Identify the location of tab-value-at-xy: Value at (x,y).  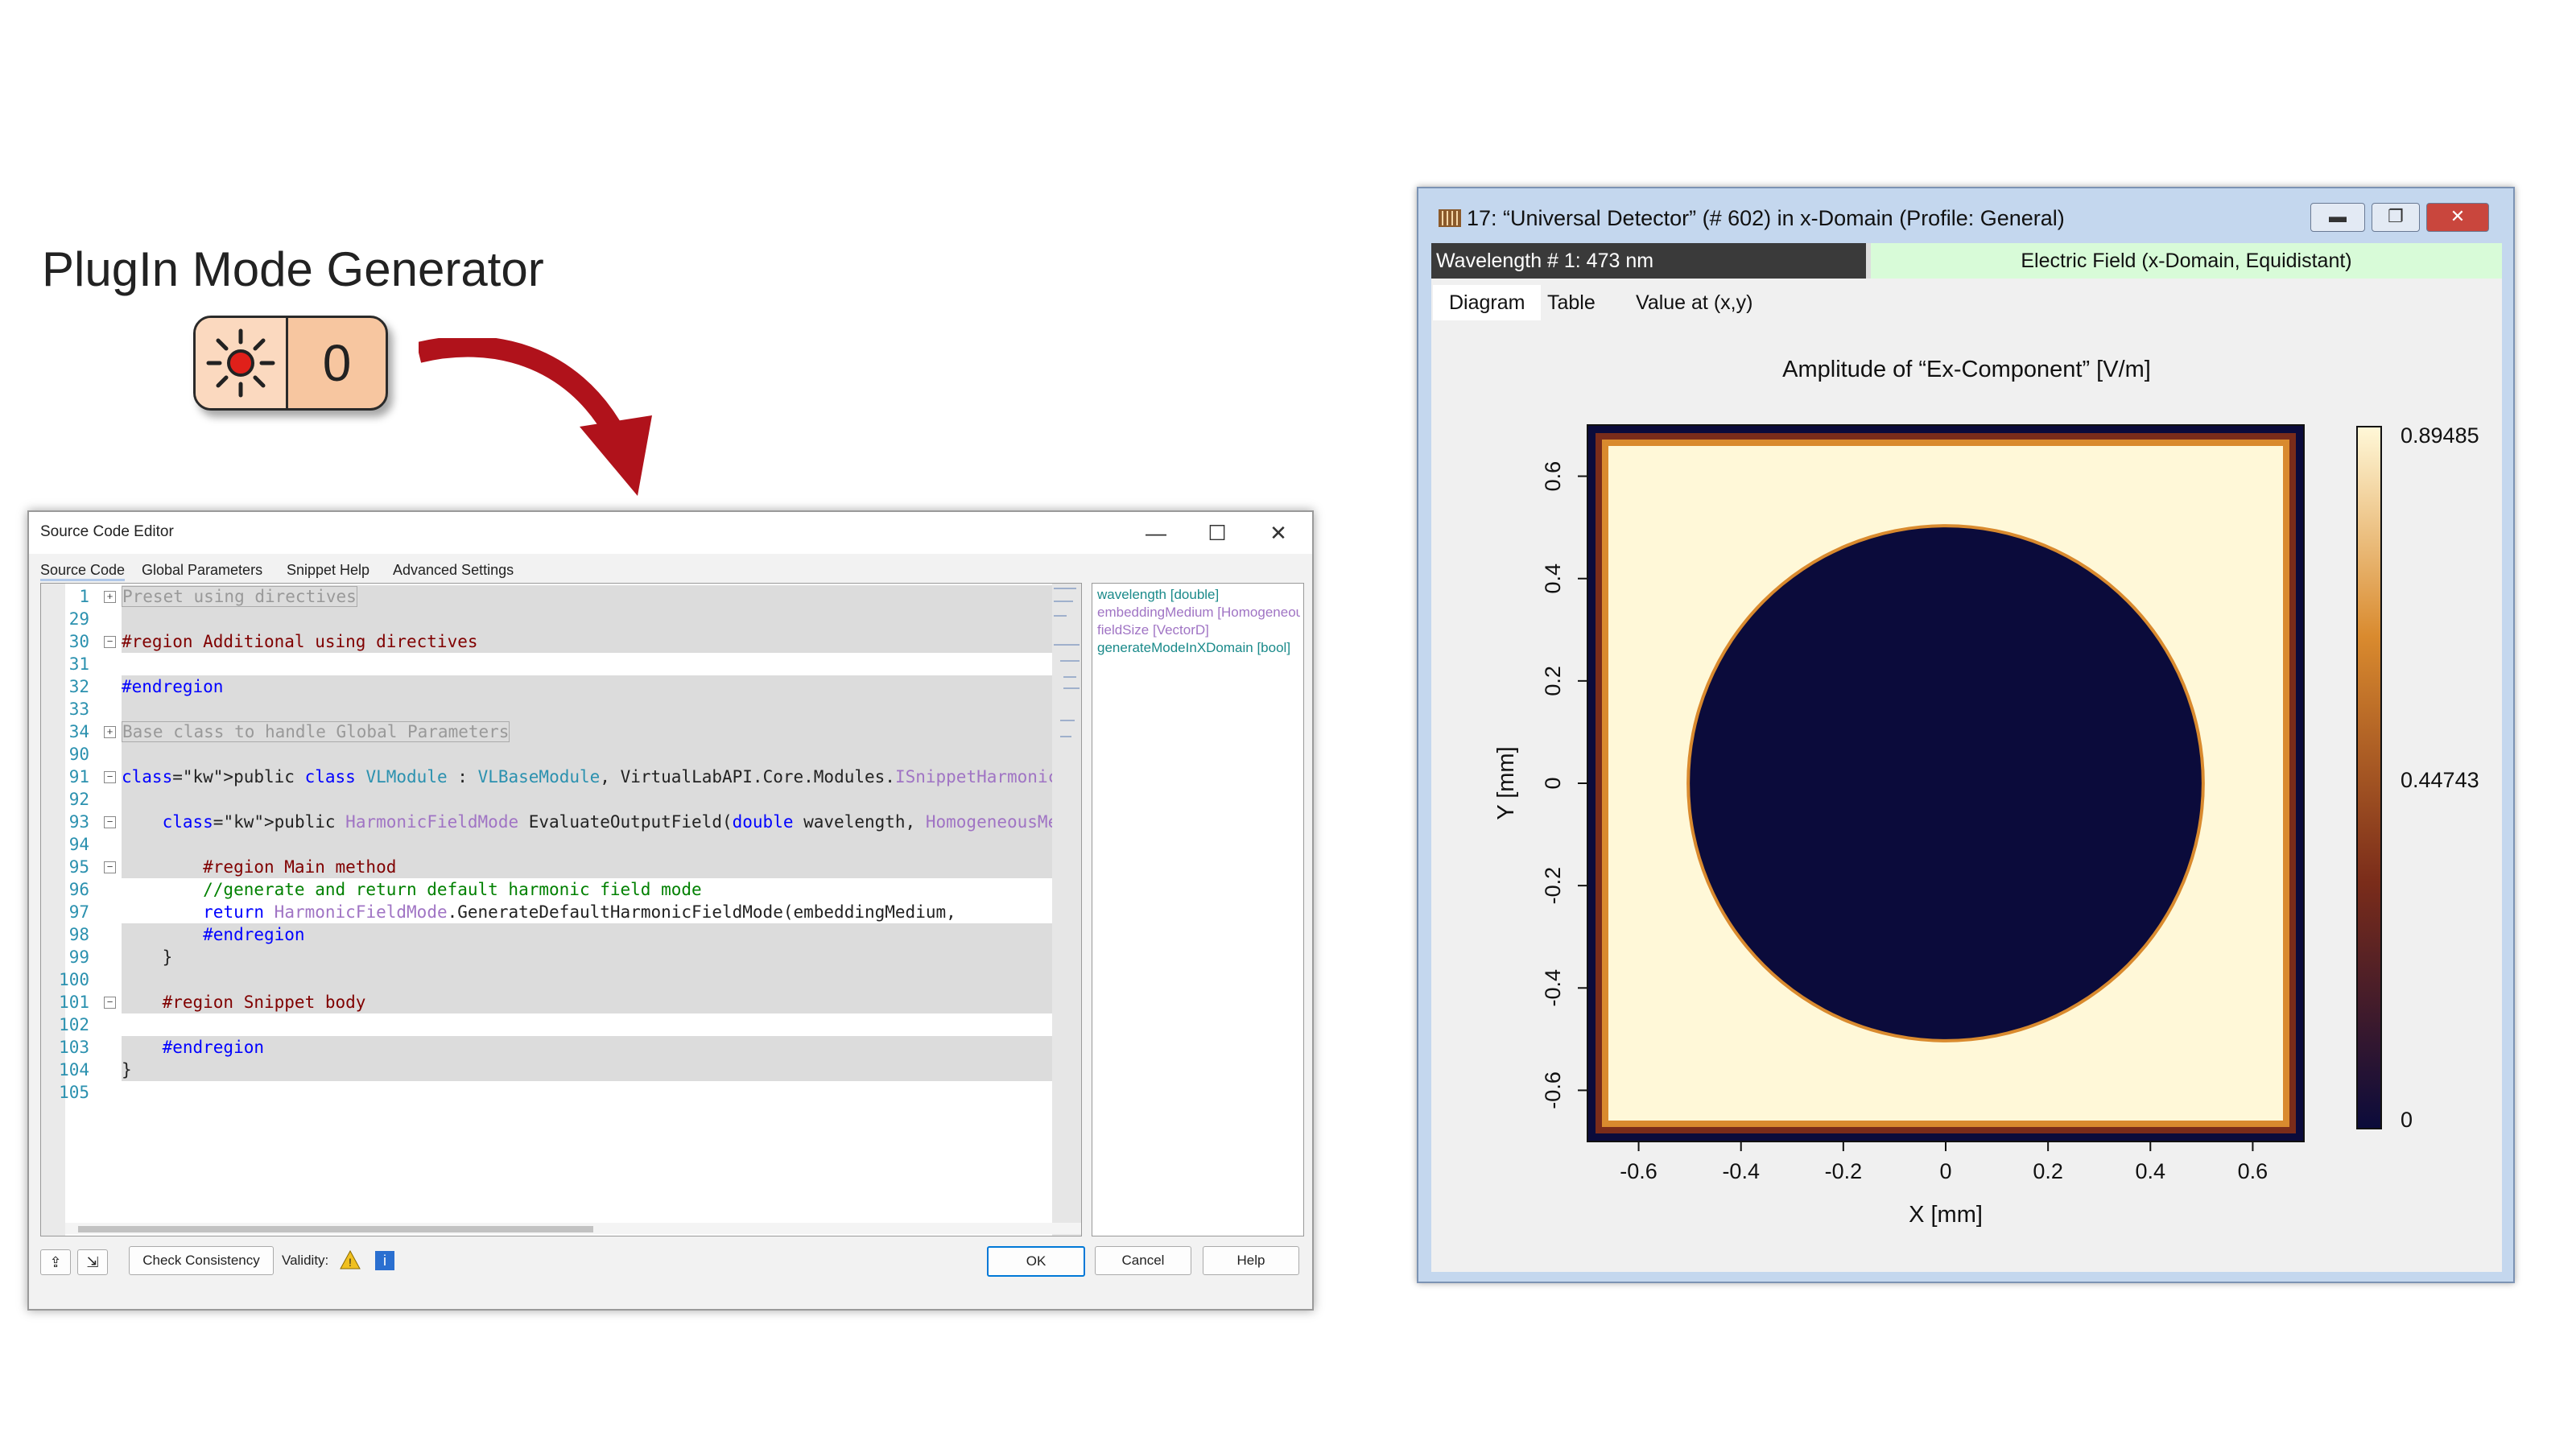
(1694, 302).